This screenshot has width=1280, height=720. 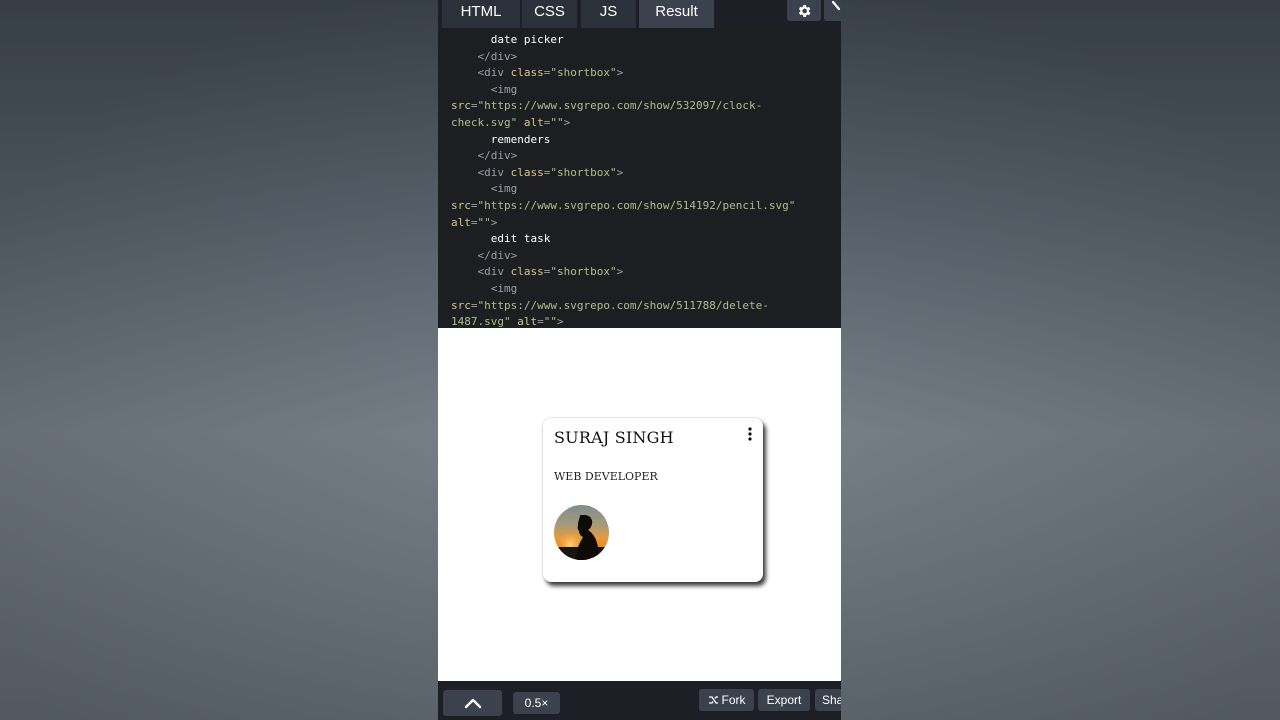 I want to click on expand-button, so click(x=832, y=10).